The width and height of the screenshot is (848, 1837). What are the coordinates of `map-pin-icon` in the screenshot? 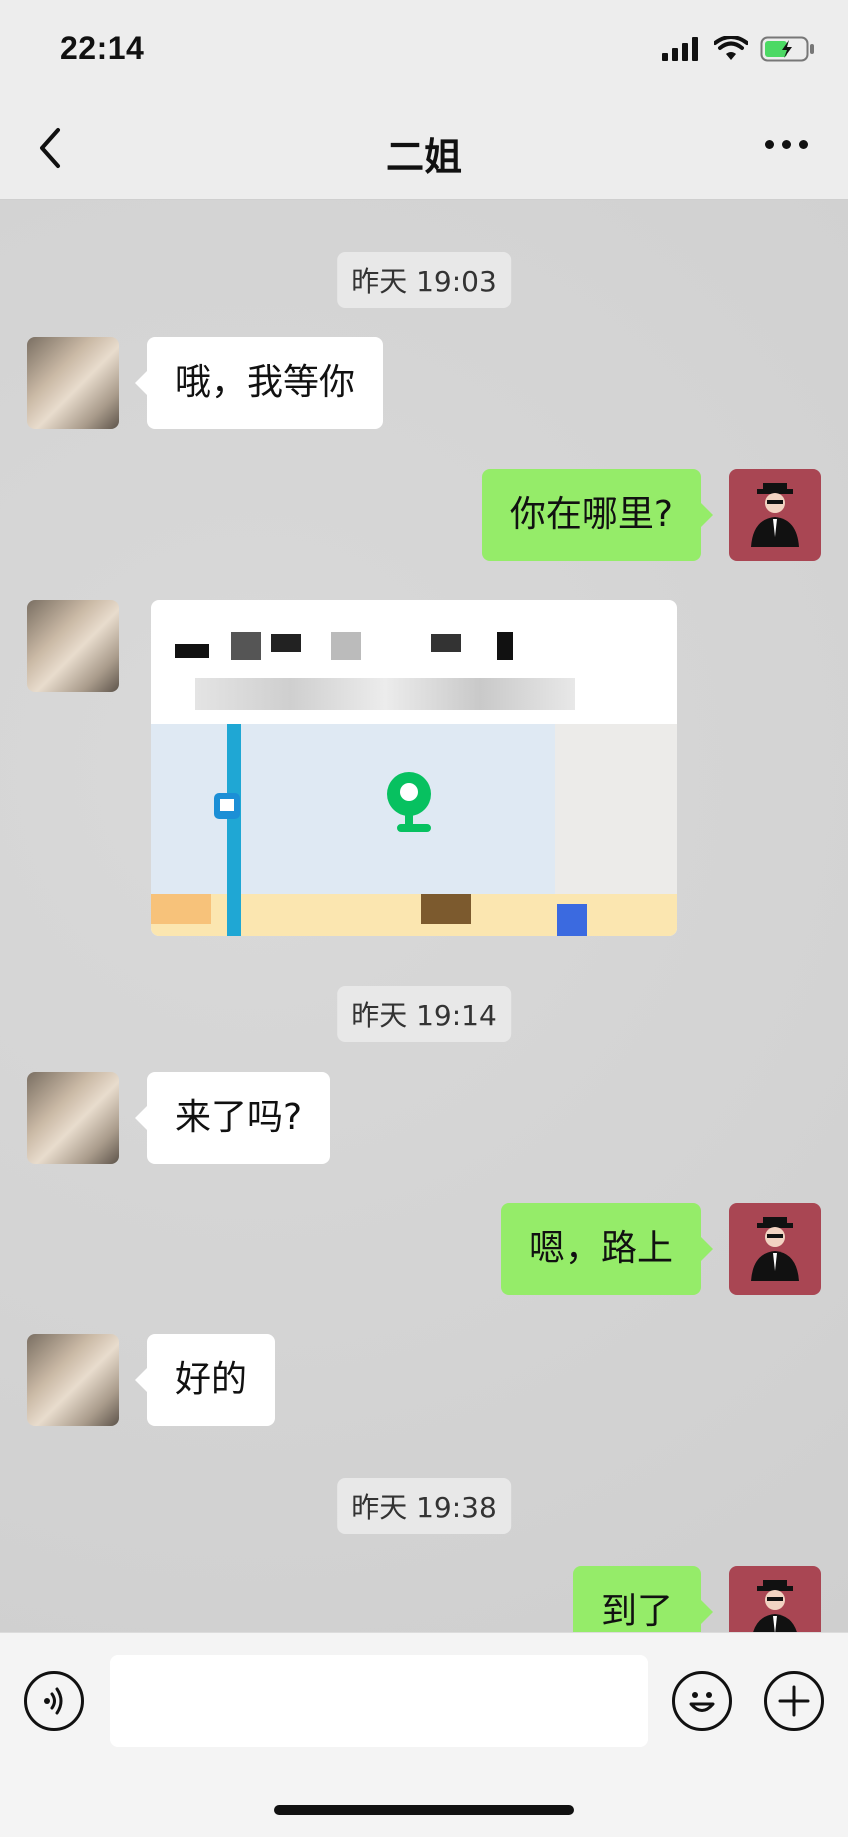 It's located at (409, 802).